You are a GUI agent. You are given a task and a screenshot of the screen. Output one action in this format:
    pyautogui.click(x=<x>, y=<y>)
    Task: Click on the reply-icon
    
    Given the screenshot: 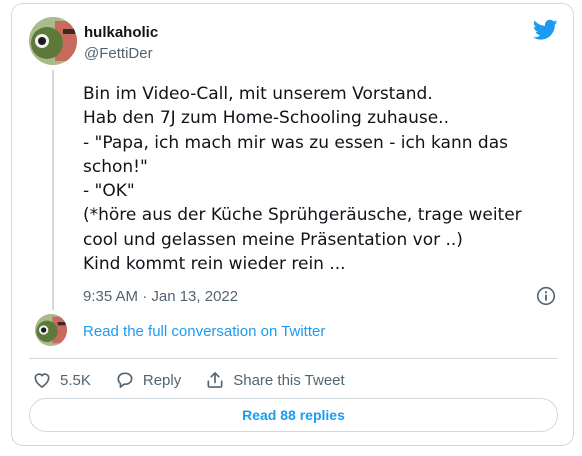 What is the action you would take?
    pyautogui.click(x=125, y=380)
    